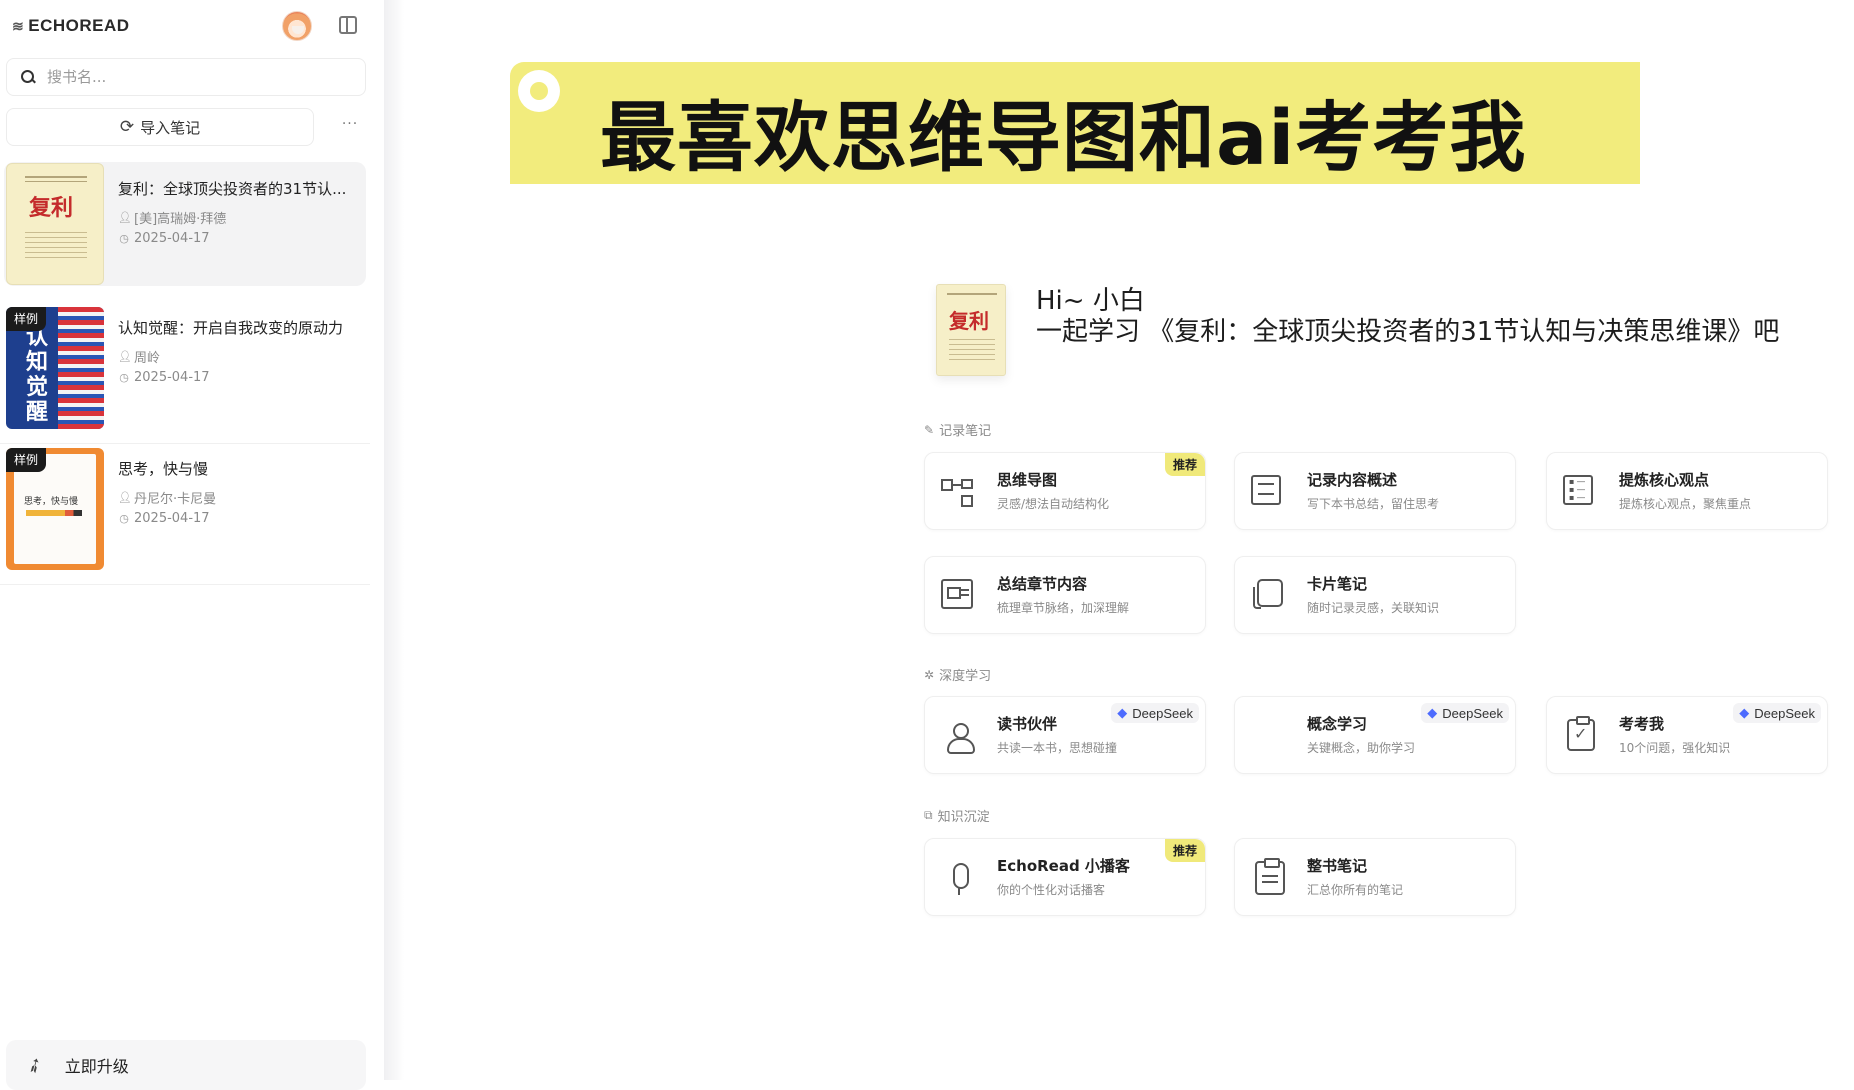 The width and height of the screenshot is (1854, 1090). I want to click on banner-text: 最喜欢思维导图和ai考考我, so click(1063, 137).